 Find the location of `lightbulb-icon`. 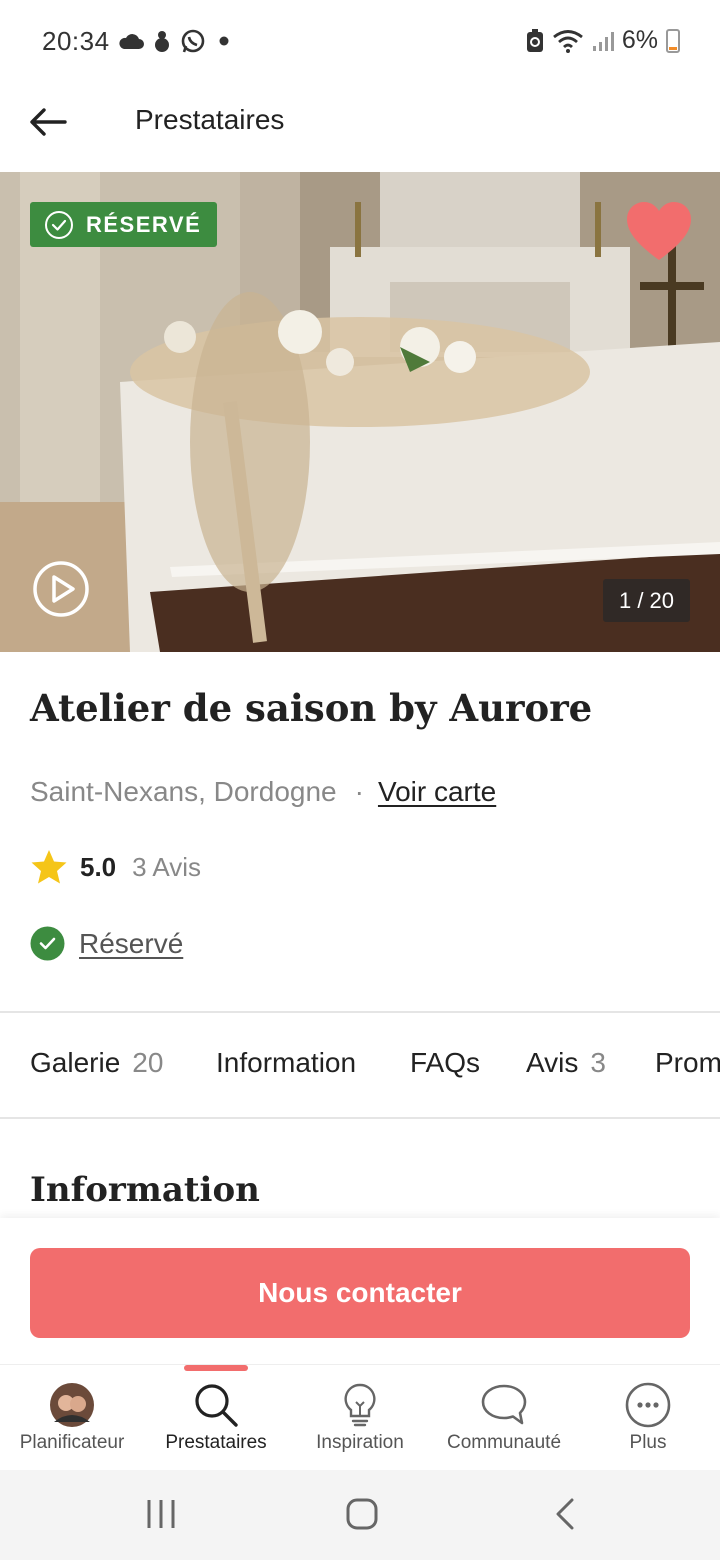

lightbulb-icon is located at coordinates (360, 1405).